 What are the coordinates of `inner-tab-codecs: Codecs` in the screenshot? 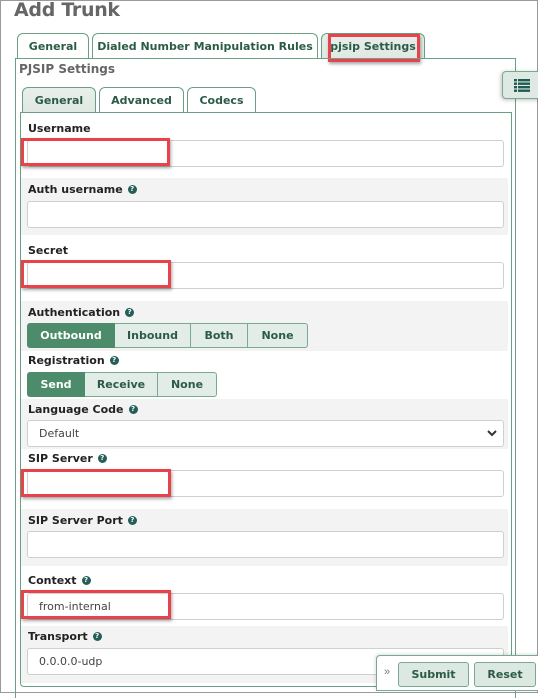 It's located at (221, 100).